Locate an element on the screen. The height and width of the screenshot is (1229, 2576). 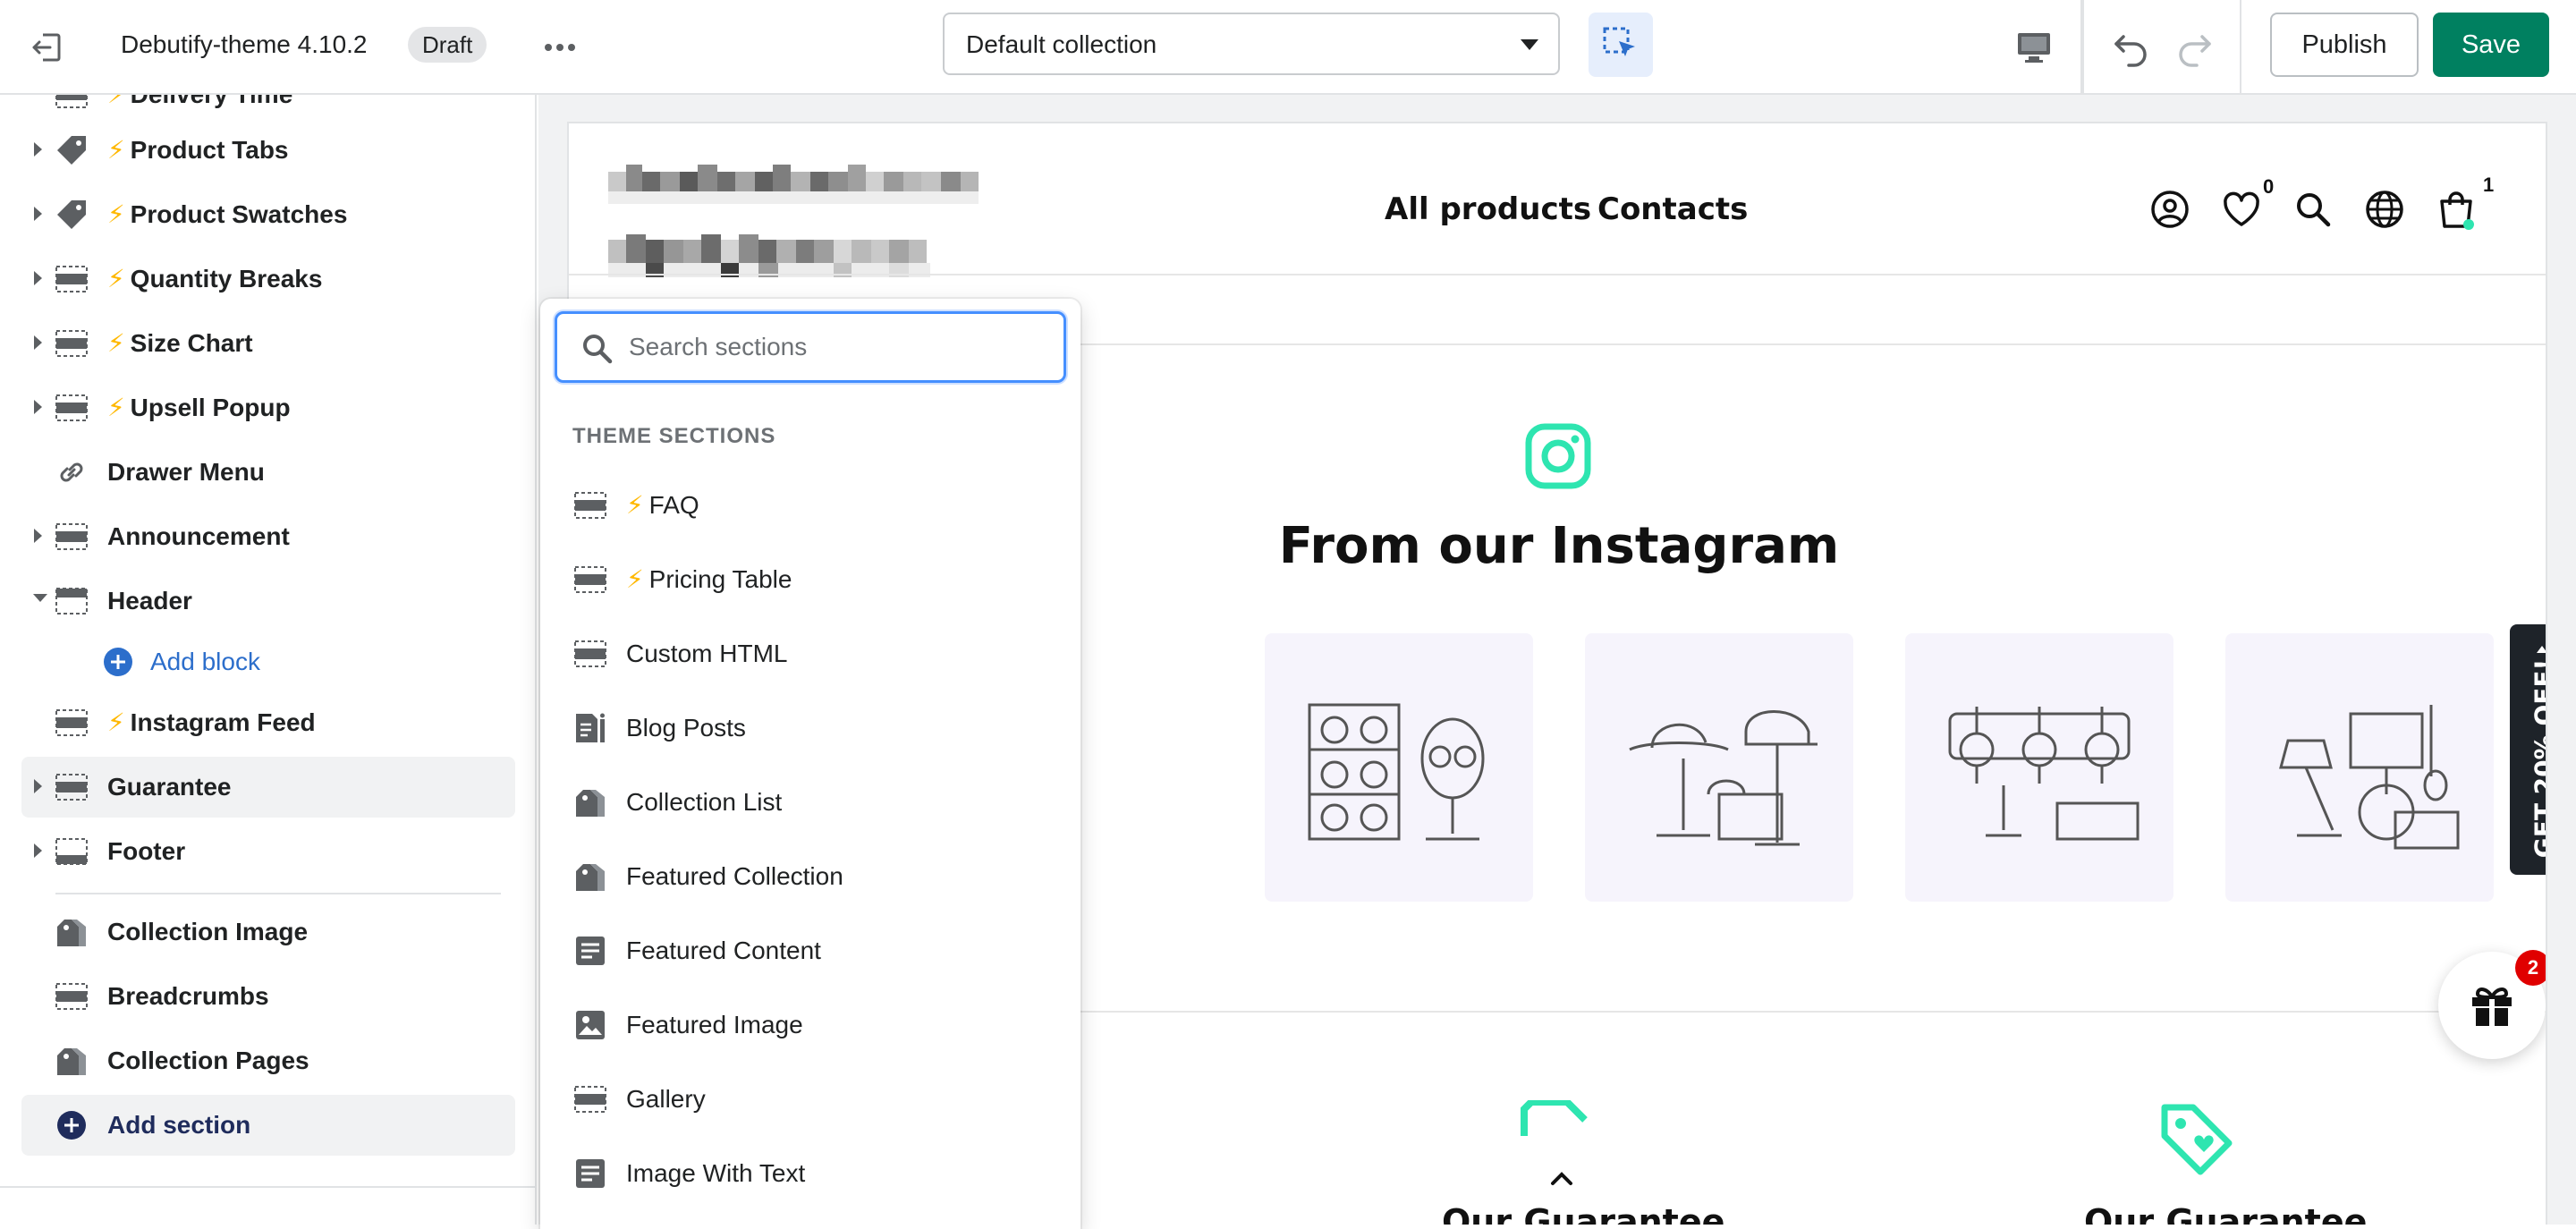
picker-item-blog-posts: Blog Posts is located at coordinates (810, 728).